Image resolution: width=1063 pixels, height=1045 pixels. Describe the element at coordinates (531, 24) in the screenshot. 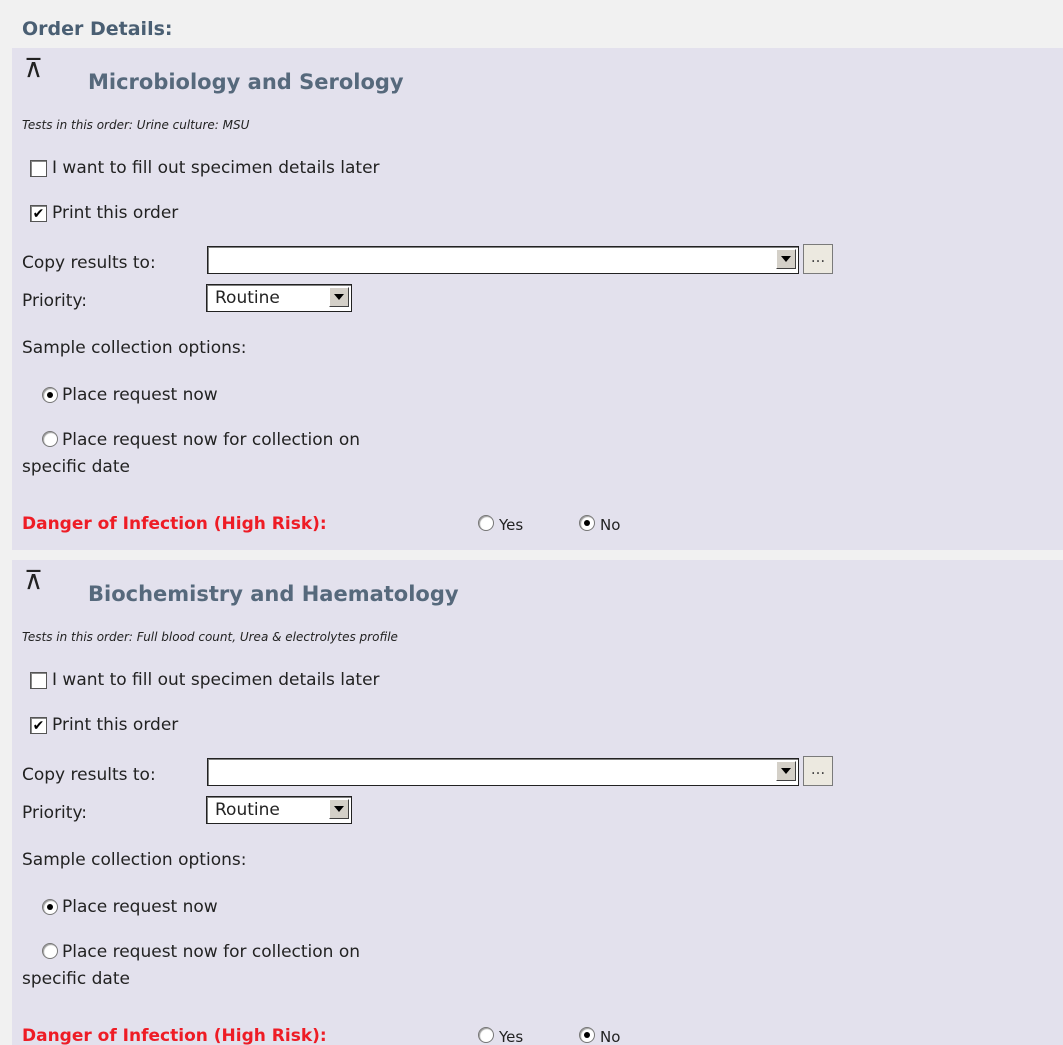

I see `order-details-header: Order Details:` at that location.